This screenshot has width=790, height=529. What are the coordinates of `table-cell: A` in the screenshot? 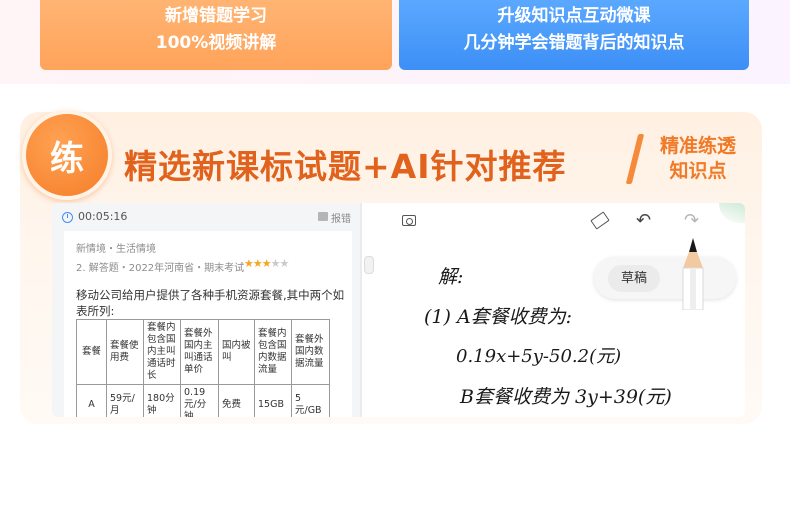 It's located at (91, 400).